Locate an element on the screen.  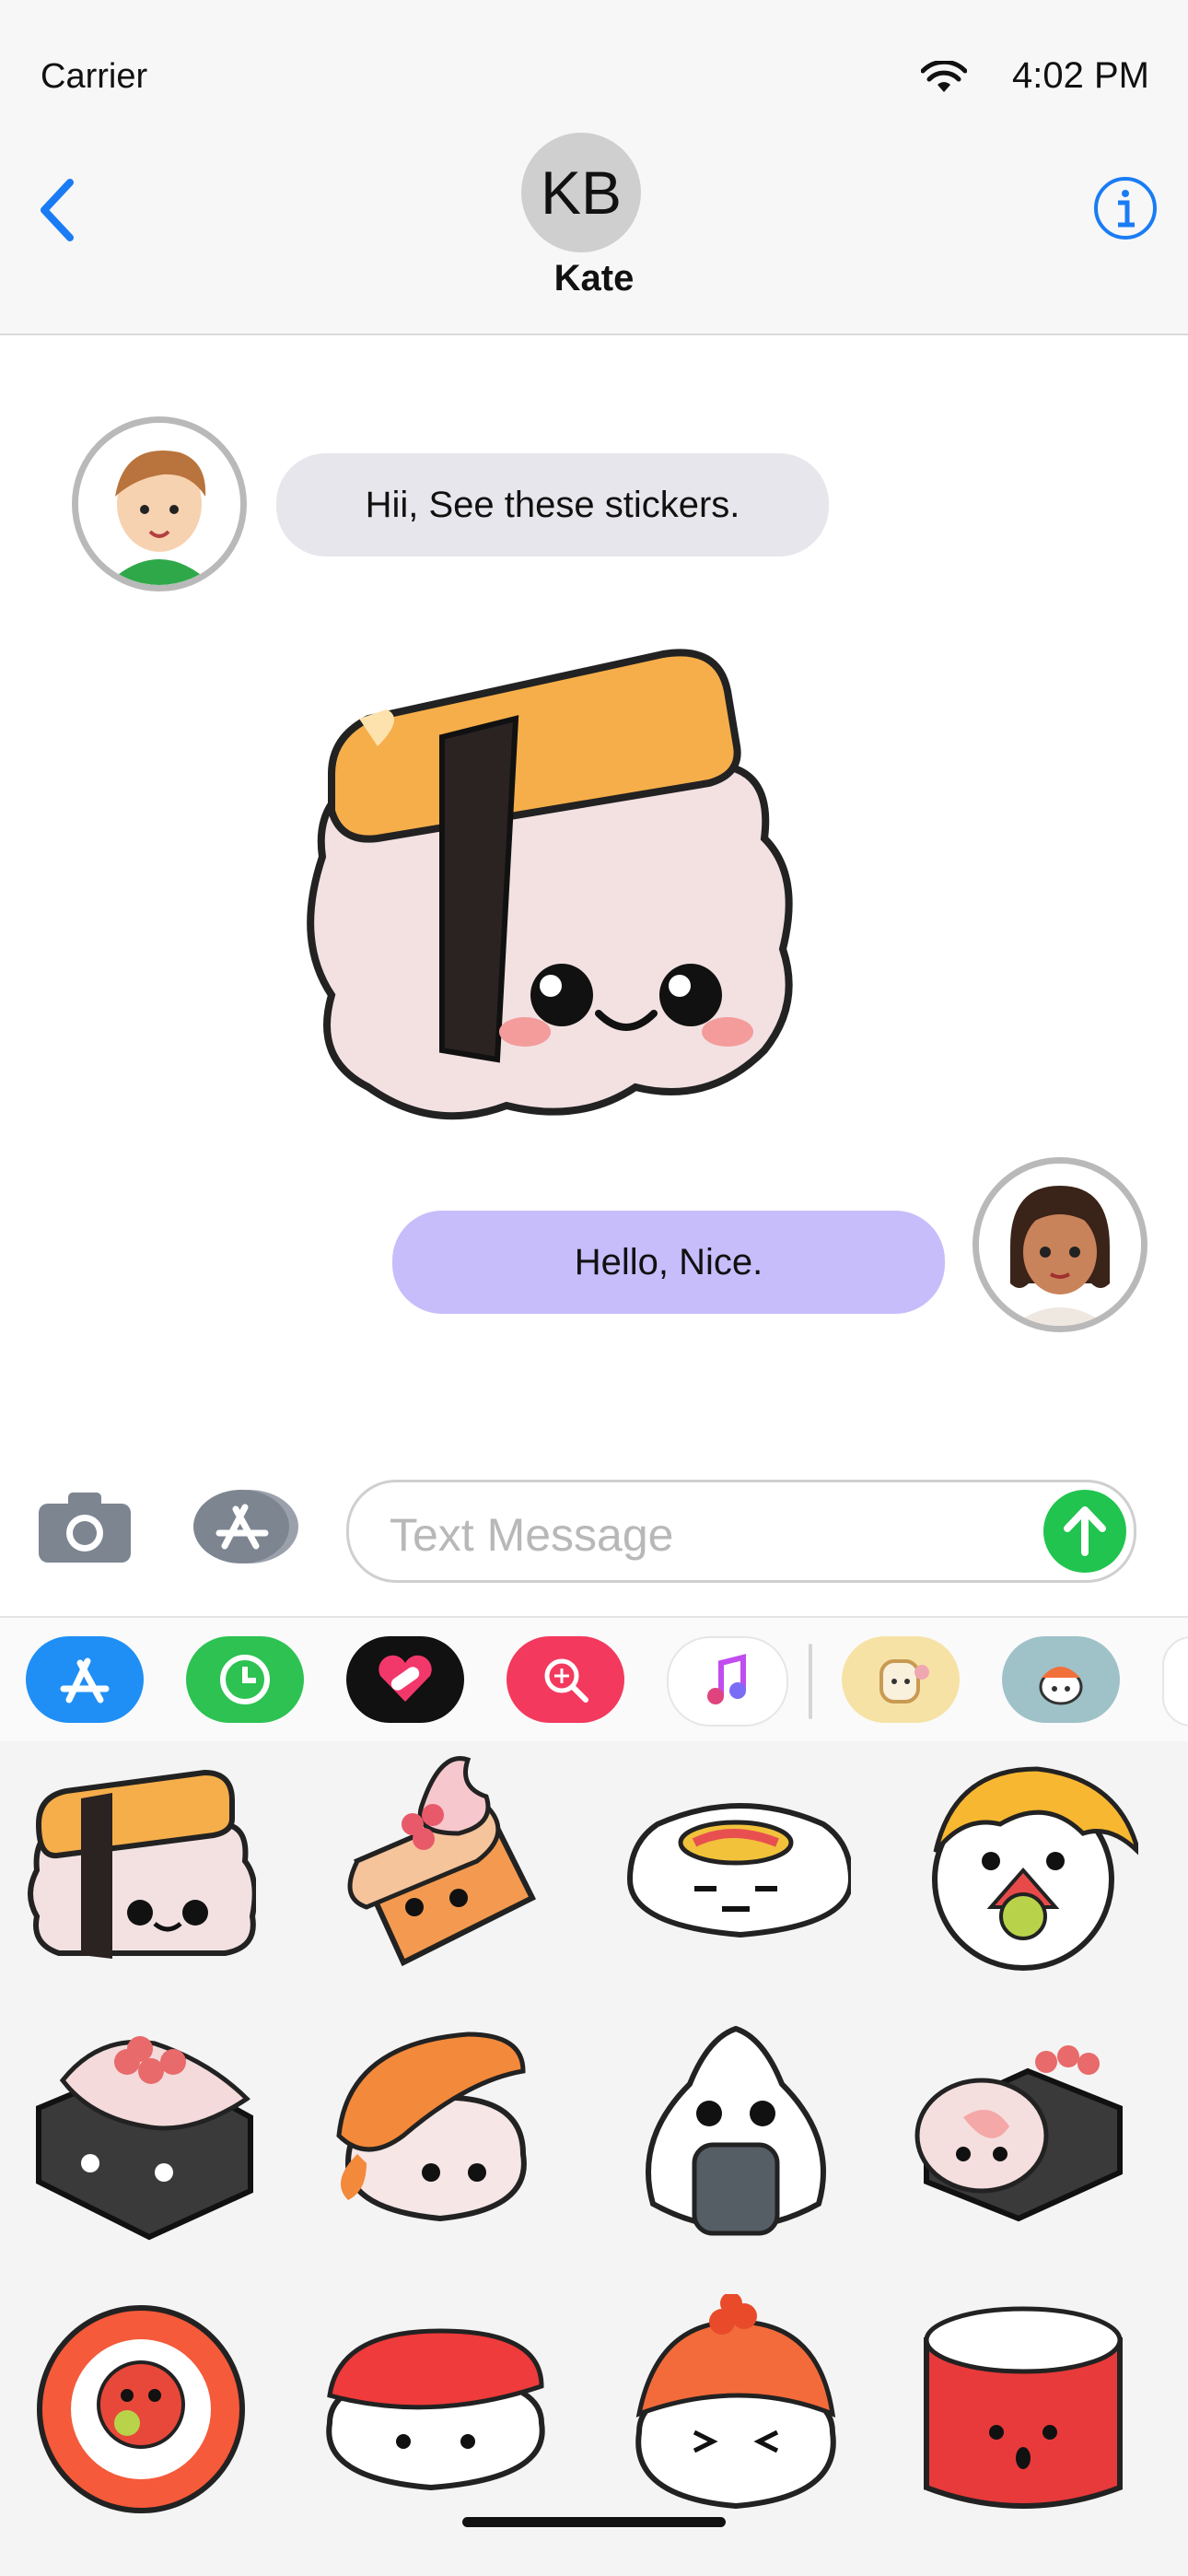
music-icon is located at coordinates (727, 1681).